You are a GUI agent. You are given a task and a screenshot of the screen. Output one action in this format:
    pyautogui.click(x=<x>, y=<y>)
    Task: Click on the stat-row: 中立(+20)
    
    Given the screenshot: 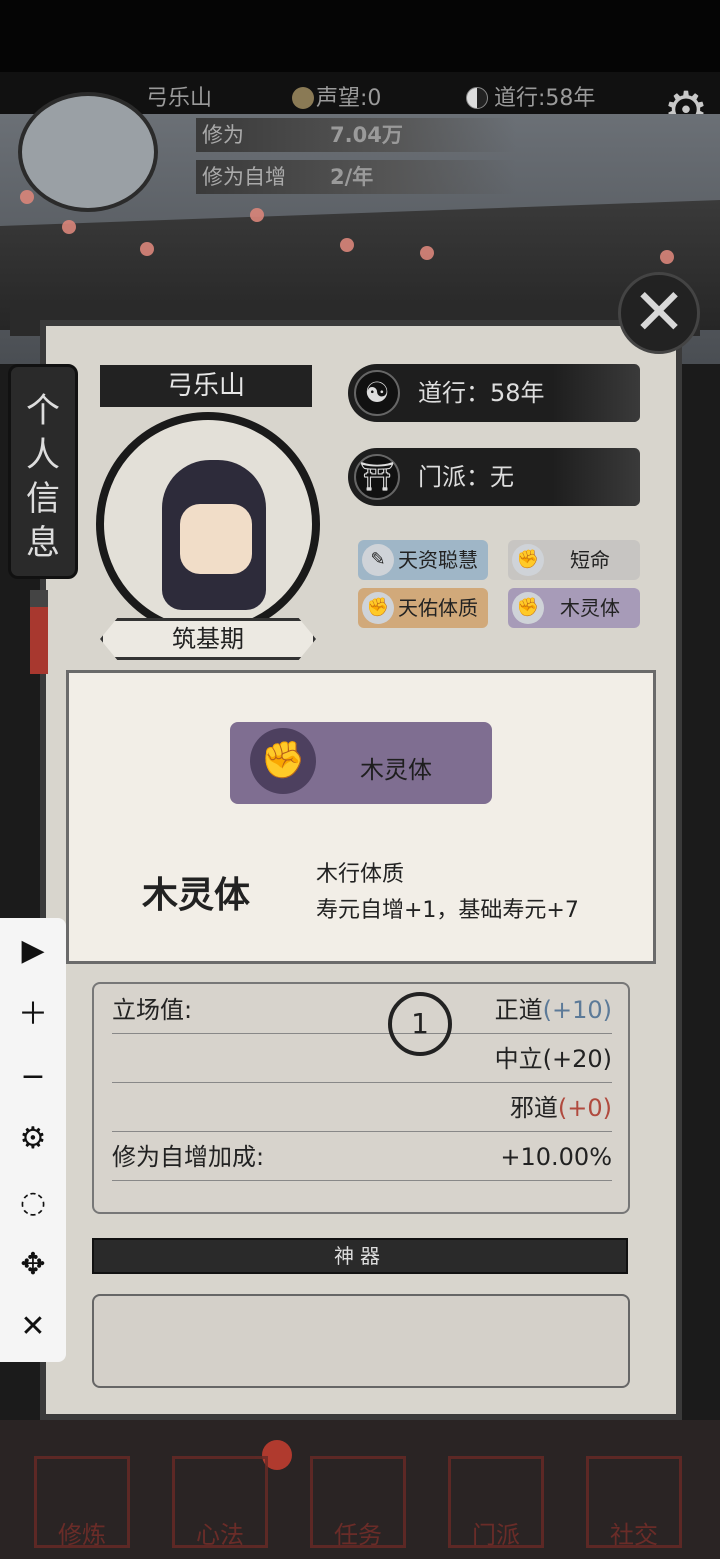 What is the action you would take?
    pyautogui.click(x=362, y=1059)
    